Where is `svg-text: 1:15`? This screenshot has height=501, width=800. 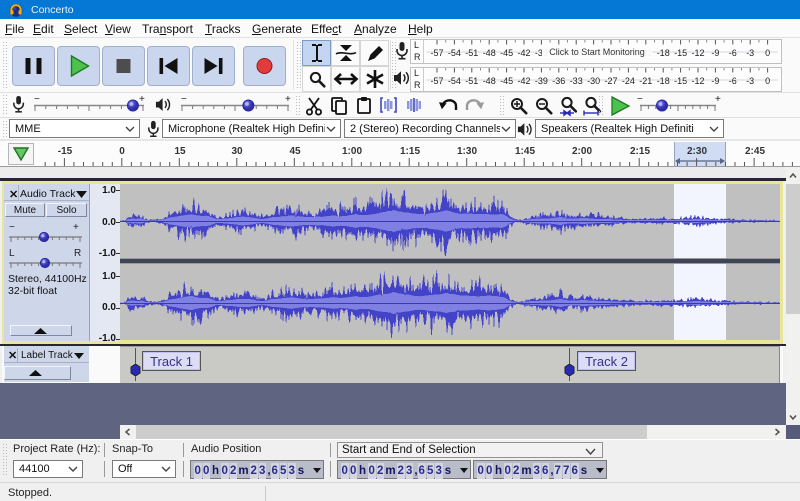
svg-text: 1:15 is located at coordinates (410, 151).